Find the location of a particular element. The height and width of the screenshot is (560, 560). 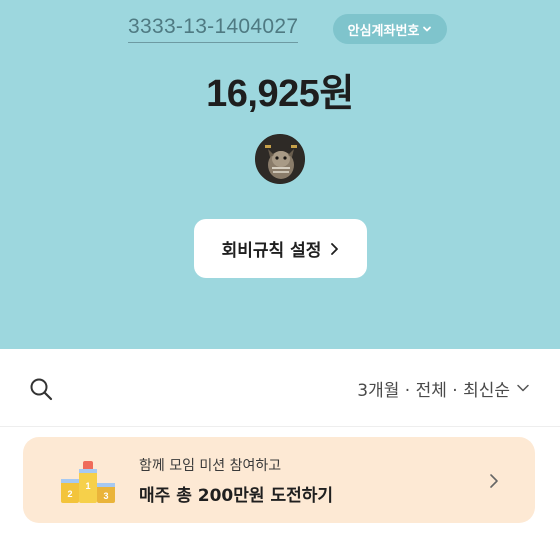

podium-number-3: 3 is located at coordinates (105, 496).